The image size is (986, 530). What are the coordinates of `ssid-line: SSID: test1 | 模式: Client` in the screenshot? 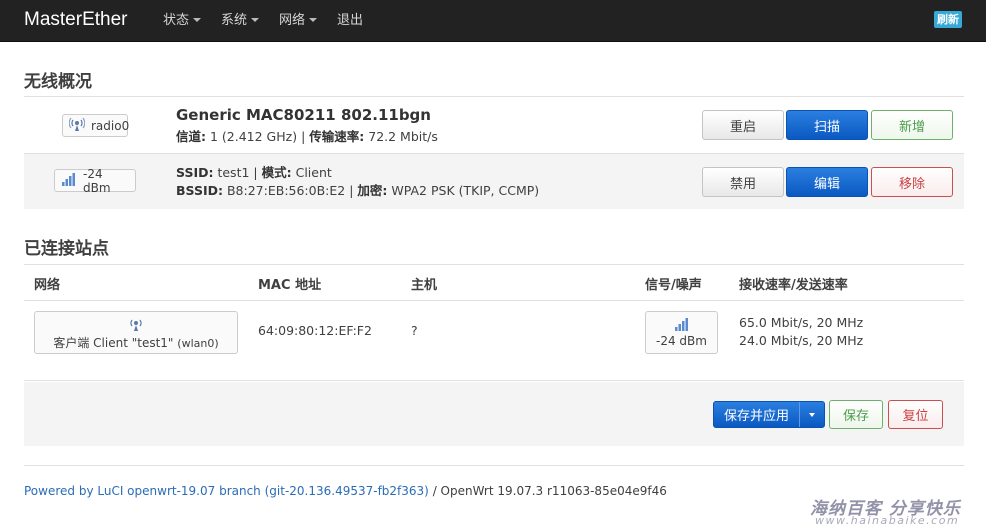 It's located at (357, 173).